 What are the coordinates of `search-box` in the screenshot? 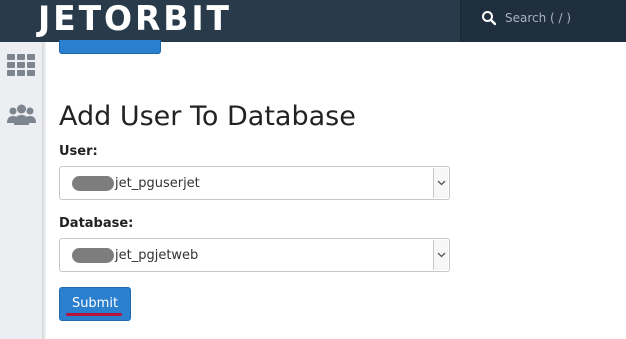 It's located at (543, 21).